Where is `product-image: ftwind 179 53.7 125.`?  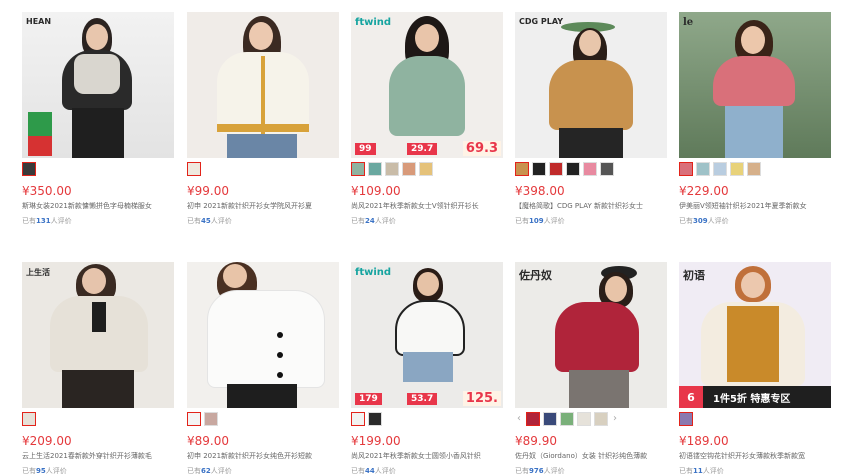 product-image: ftwind 179 53.7 125. is located at coordinates (427, 335).